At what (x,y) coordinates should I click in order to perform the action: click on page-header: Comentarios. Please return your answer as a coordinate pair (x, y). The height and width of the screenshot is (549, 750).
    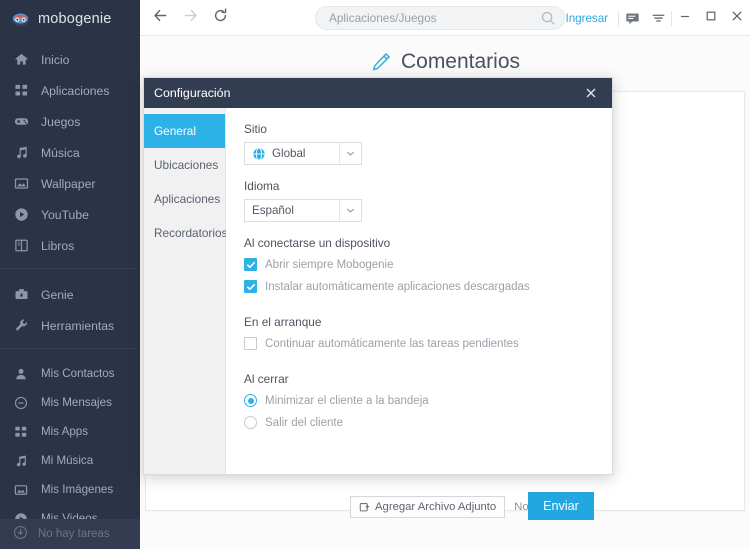
    Looking at the image, I should click on (445, 55).